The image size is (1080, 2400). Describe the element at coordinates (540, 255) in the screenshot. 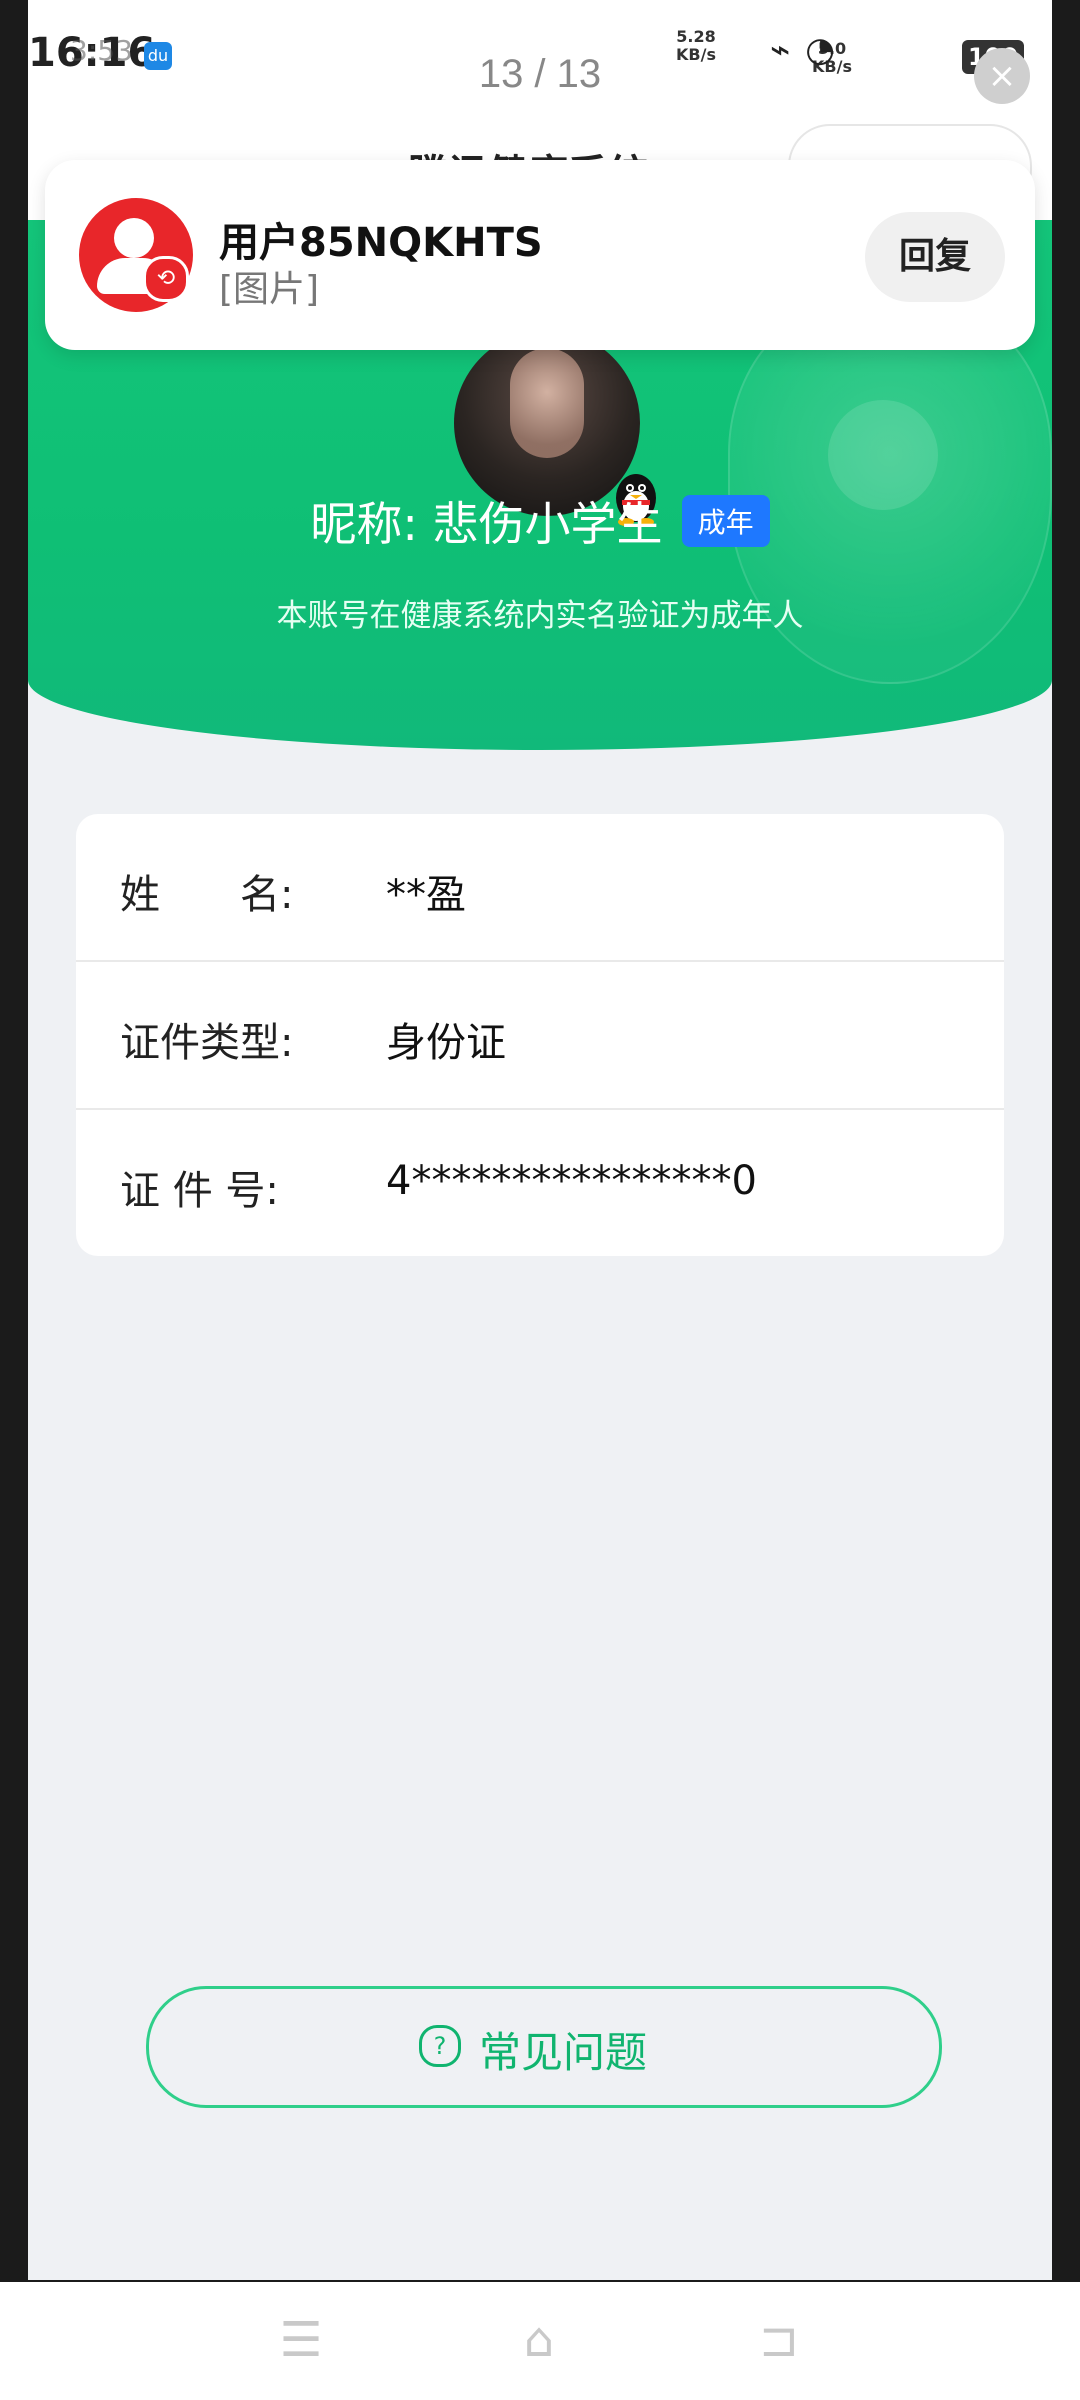

I see `notification-banner: ⟲ 用户85NQKHTS [图片] 回复` at that location.